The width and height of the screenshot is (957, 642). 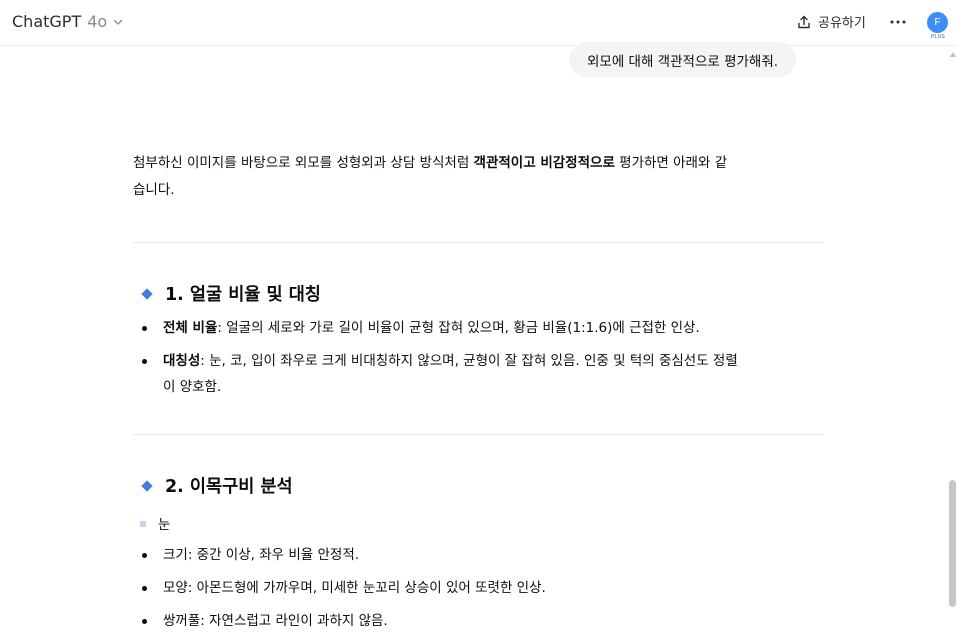 What do you see at coordinates (952, 543) in the screenshot?
I see `scrollbar-thumb` at bounding box center [952, 543].